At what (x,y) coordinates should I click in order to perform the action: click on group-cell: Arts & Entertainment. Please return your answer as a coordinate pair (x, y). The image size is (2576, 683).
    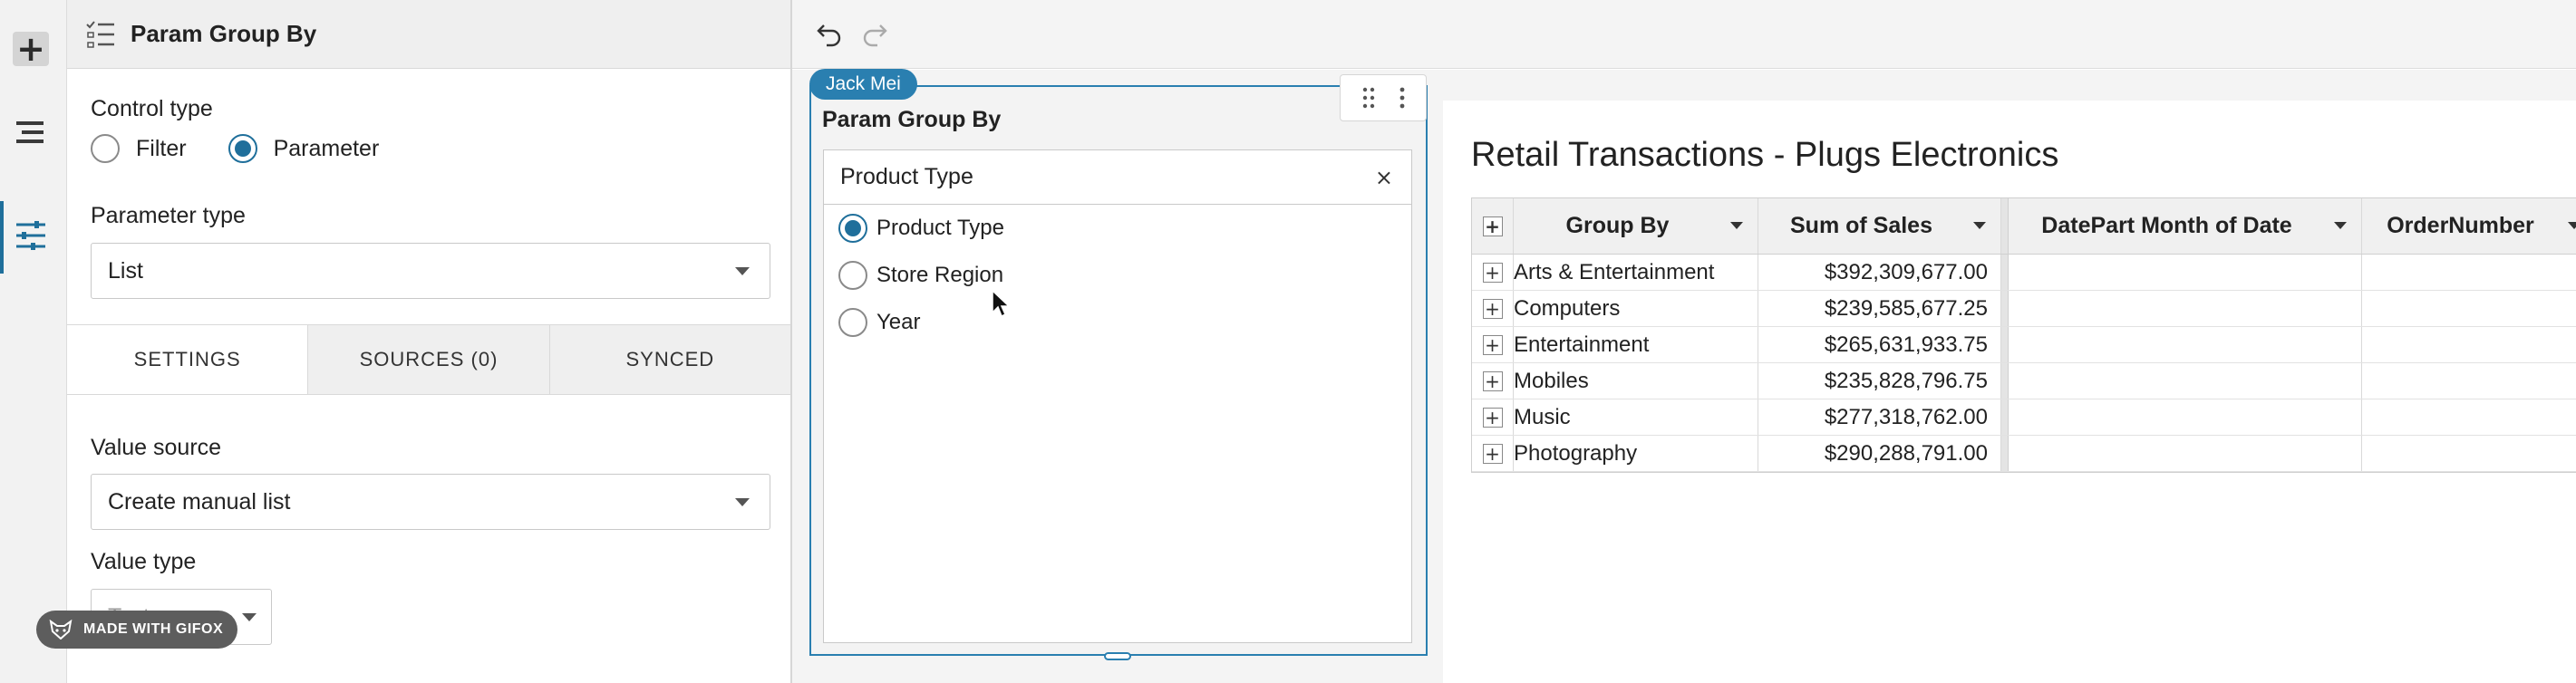
    Looking at the image, I should click on (1636, 272).